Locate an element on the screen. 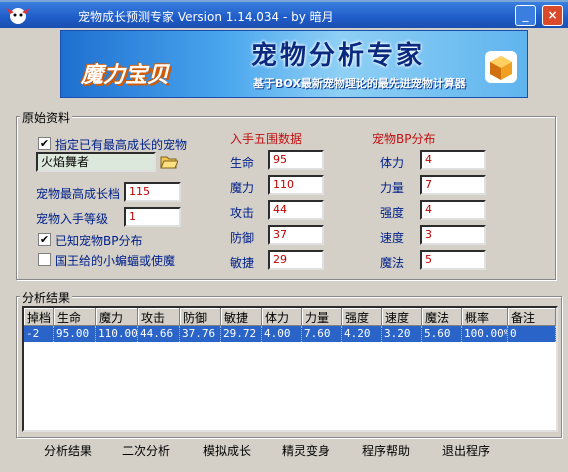 The image size is (568, 472). stat-input-hp: 95 is located at coordinates (296, 160).